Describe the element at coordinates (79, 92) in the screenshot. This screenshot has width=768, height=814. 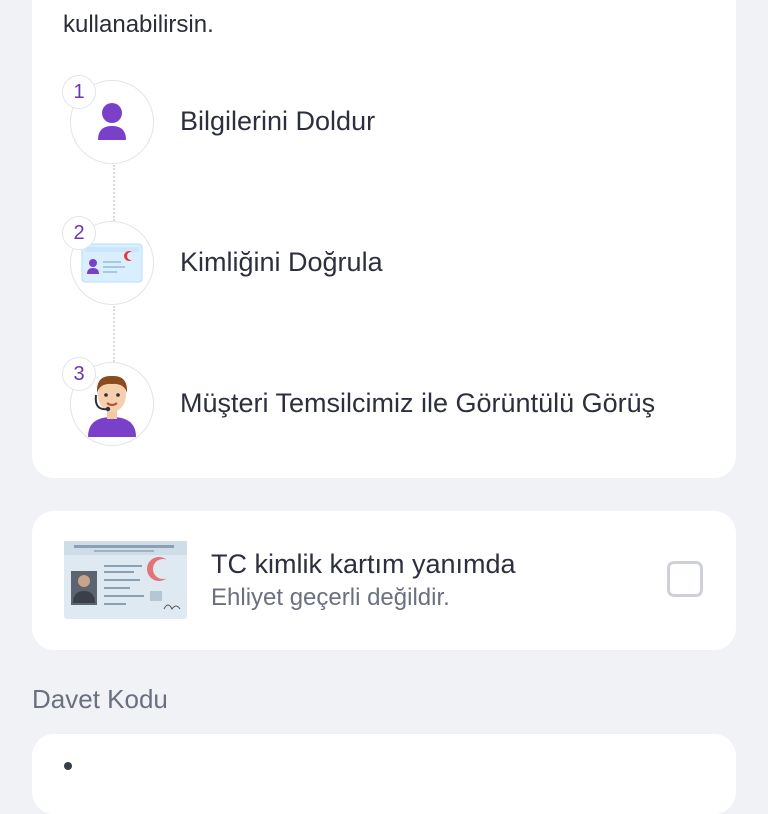
I see `step-1-number: 1` at that location.